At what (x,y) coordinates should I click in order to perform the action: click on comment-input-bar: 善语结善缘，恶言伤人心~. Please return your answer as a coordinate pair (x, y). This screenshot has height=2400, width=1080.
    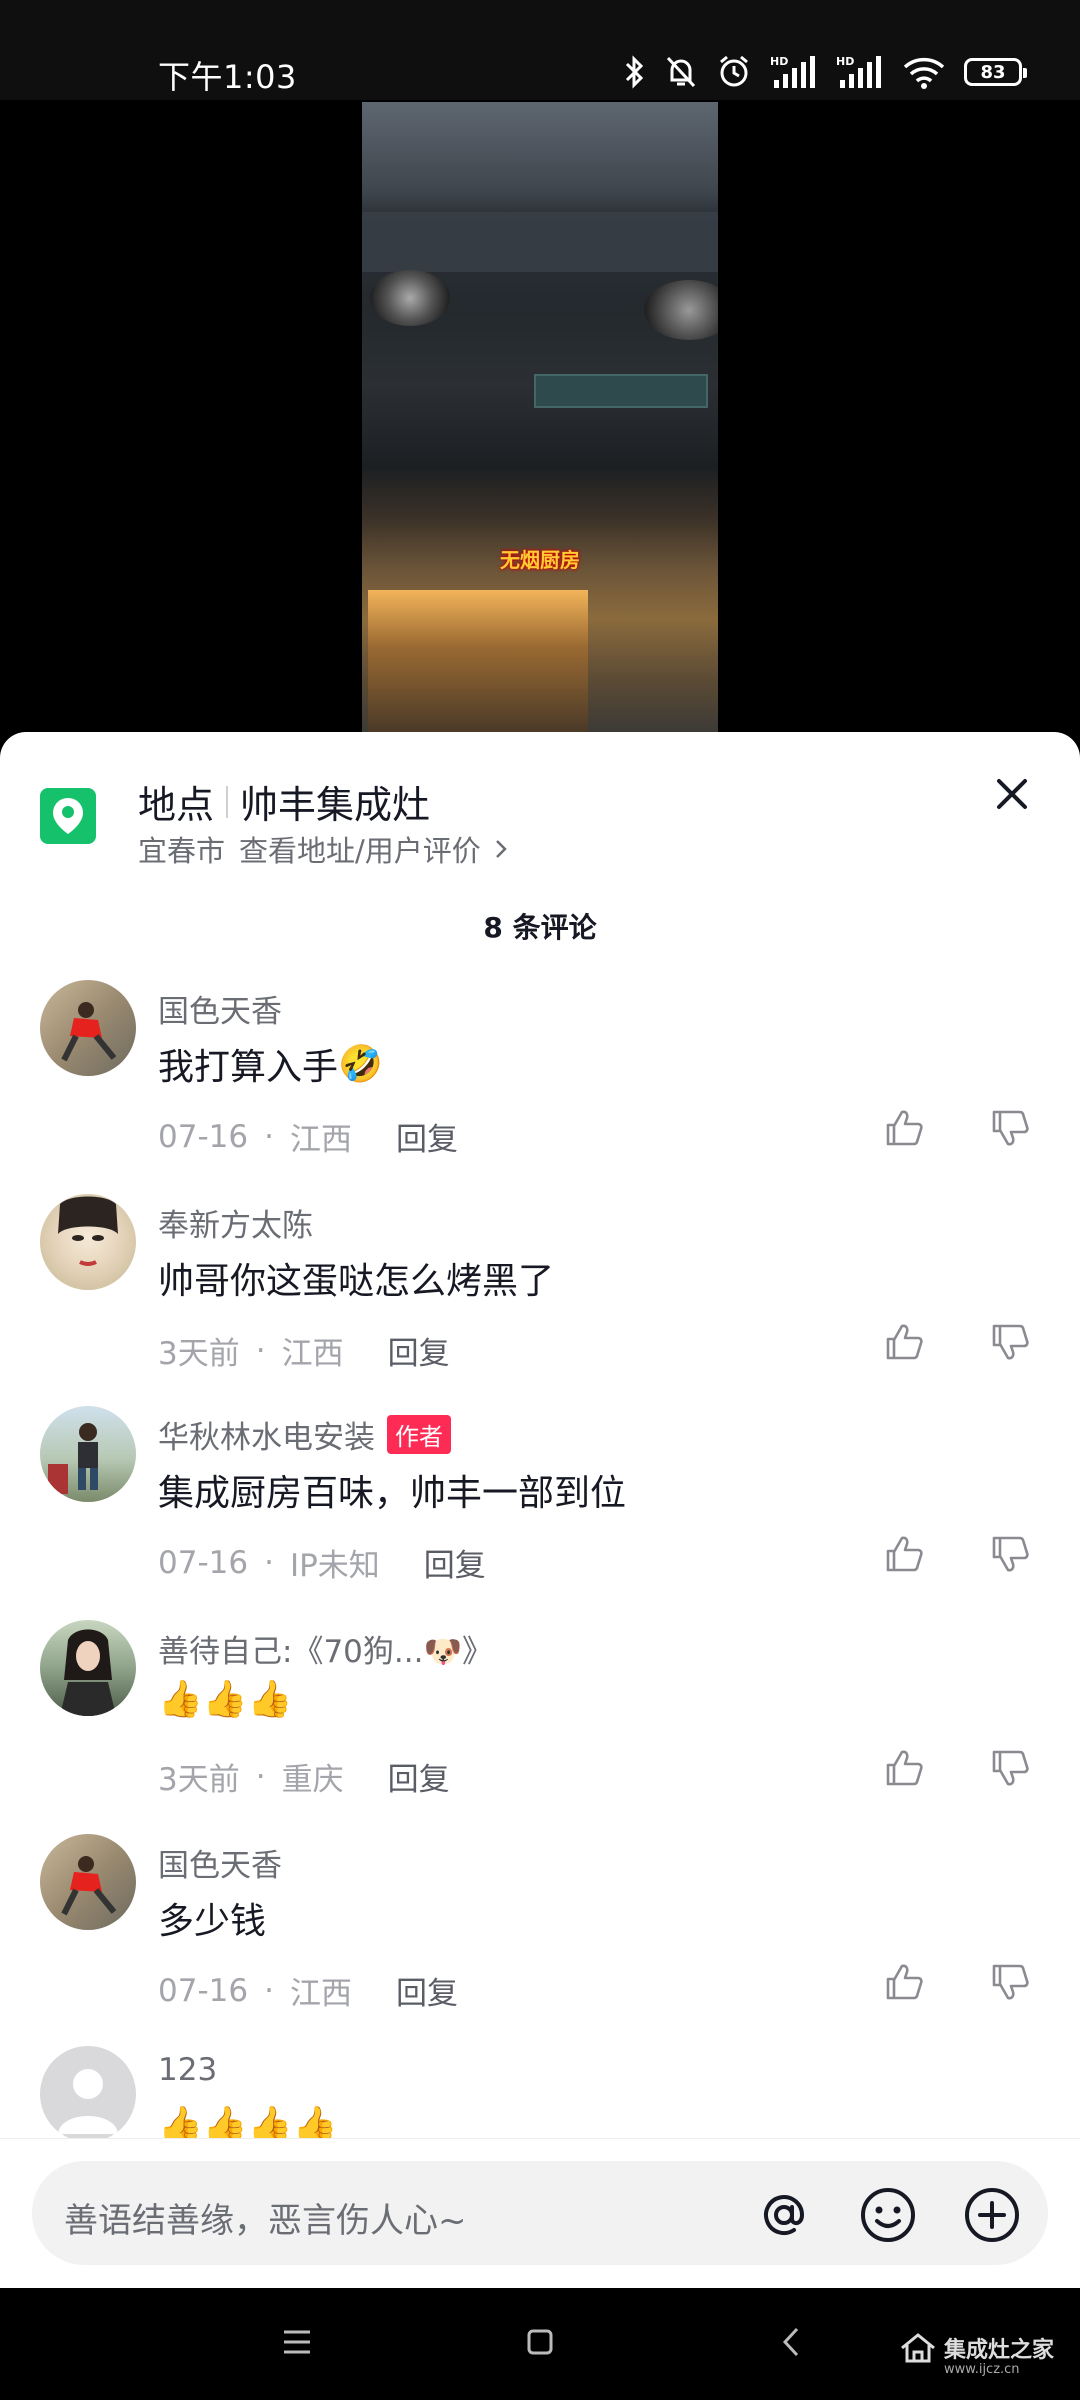
    Looking at the image, I should click on (540, 2213).